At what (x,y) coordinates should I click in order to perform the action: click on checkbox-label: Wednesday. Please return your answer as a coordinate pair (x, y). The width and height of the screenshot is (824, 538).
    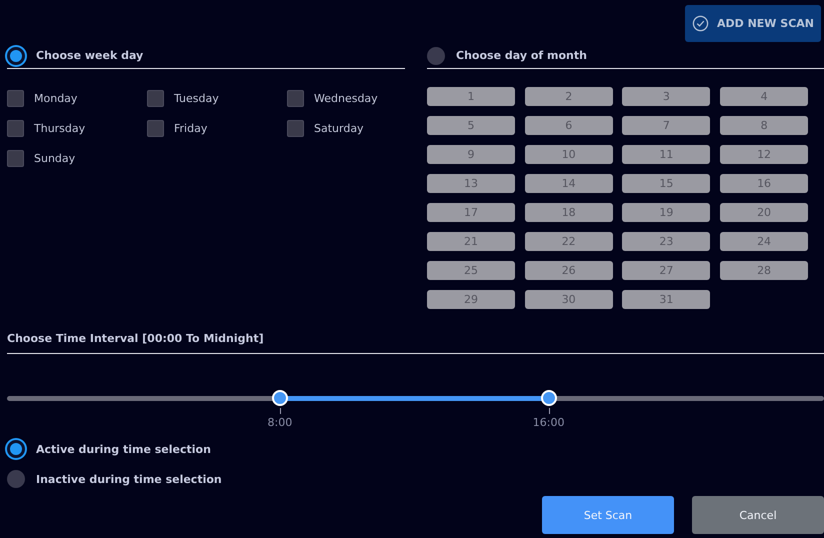
    Looking at the image, I should click on (346, 98).